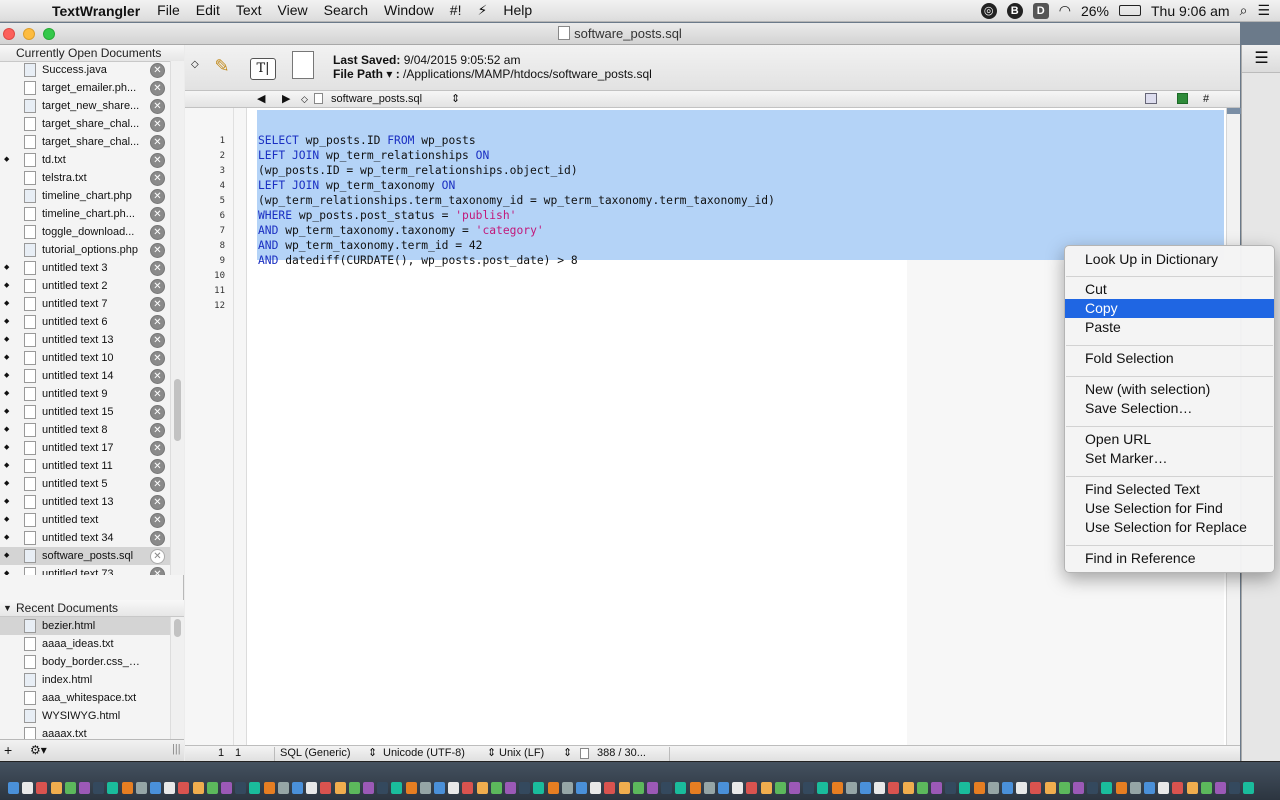 The image size is (1280, 800). What do you see at coordinates (85, 466) in the screenshot?
I see `document-list-item: ◆ untitled text 11 ✕` at bounding box center [85, 466].